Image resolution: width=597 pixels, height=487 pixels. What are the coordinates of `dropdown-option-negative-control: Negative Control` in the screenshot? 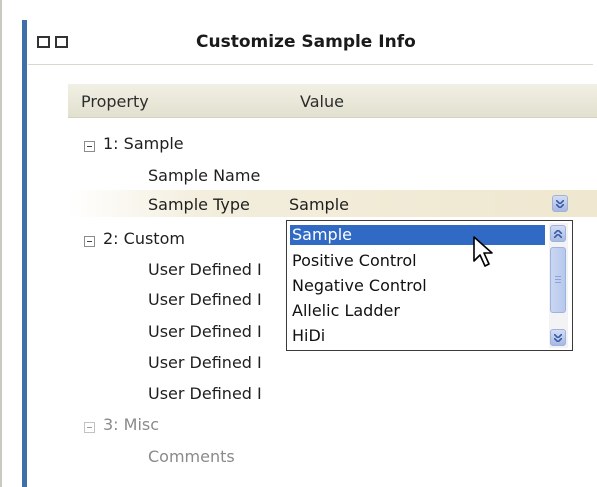 It's located at (359, 286).